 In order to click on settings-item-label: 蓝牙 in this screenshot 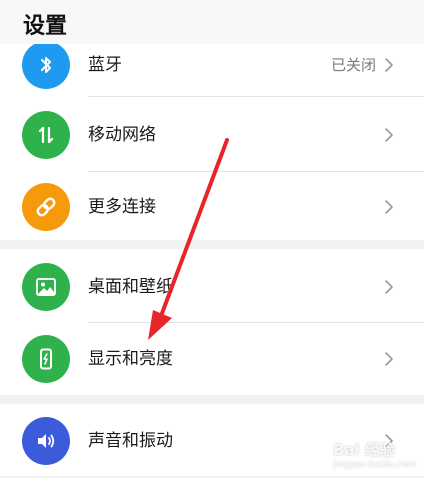, I will do `click(105, 65)`.